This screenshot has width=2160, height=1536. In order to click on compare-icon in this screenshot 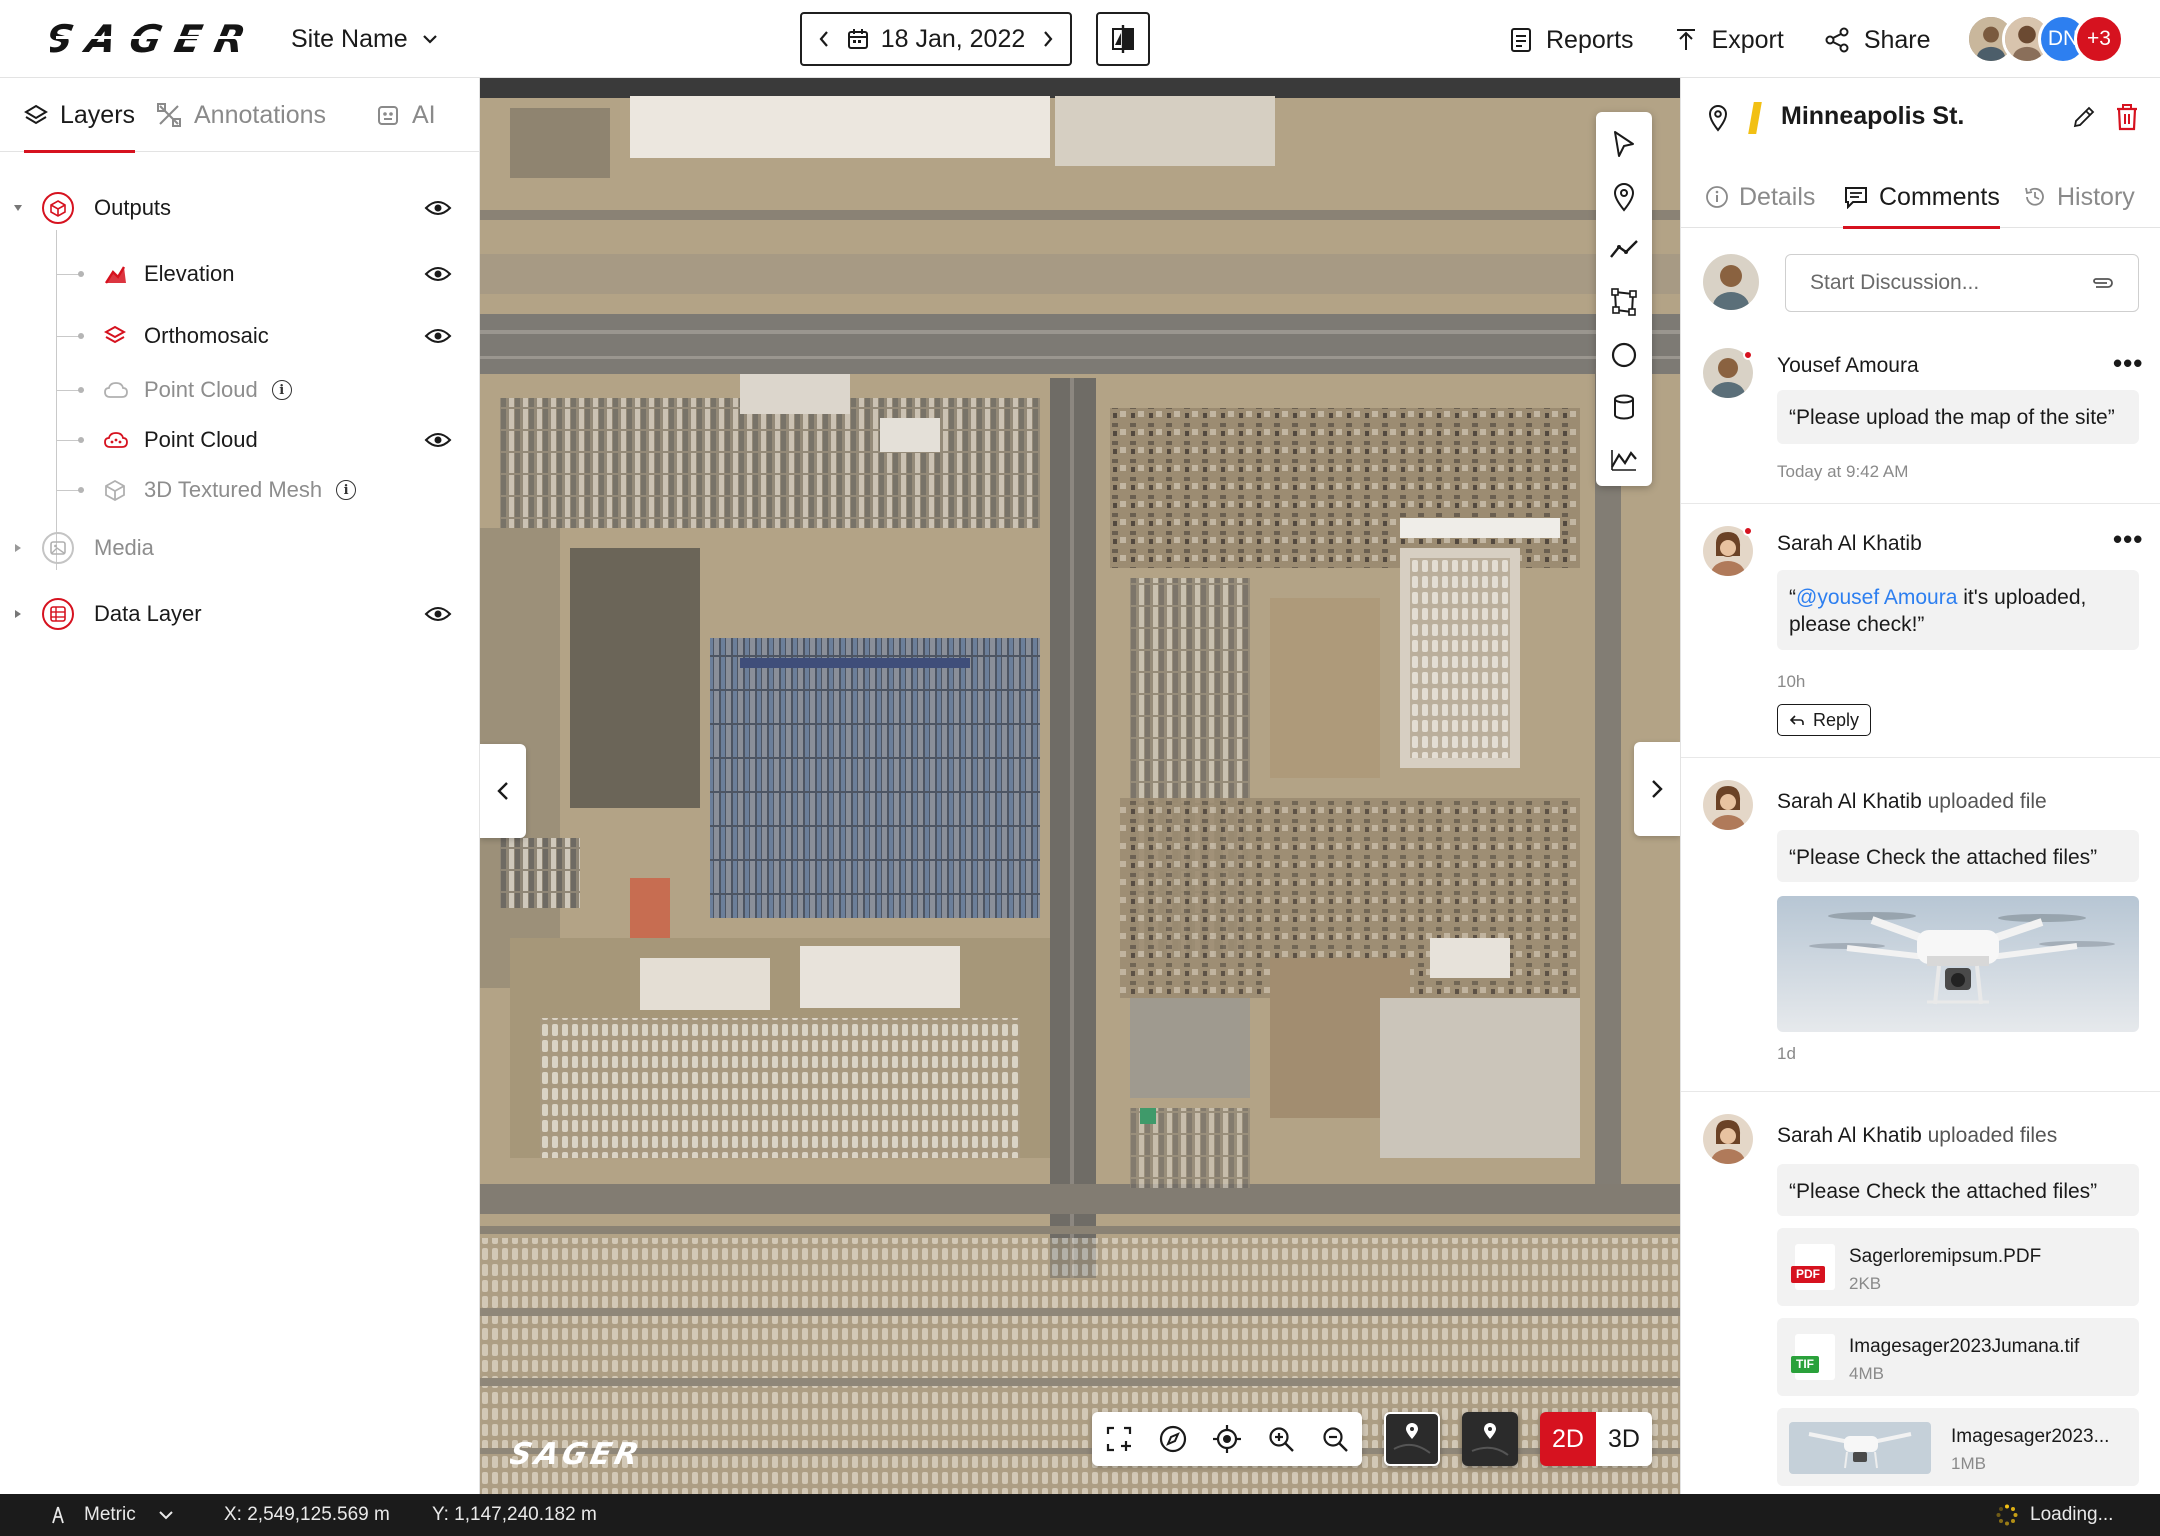, I will do `click(1123, 39)`.